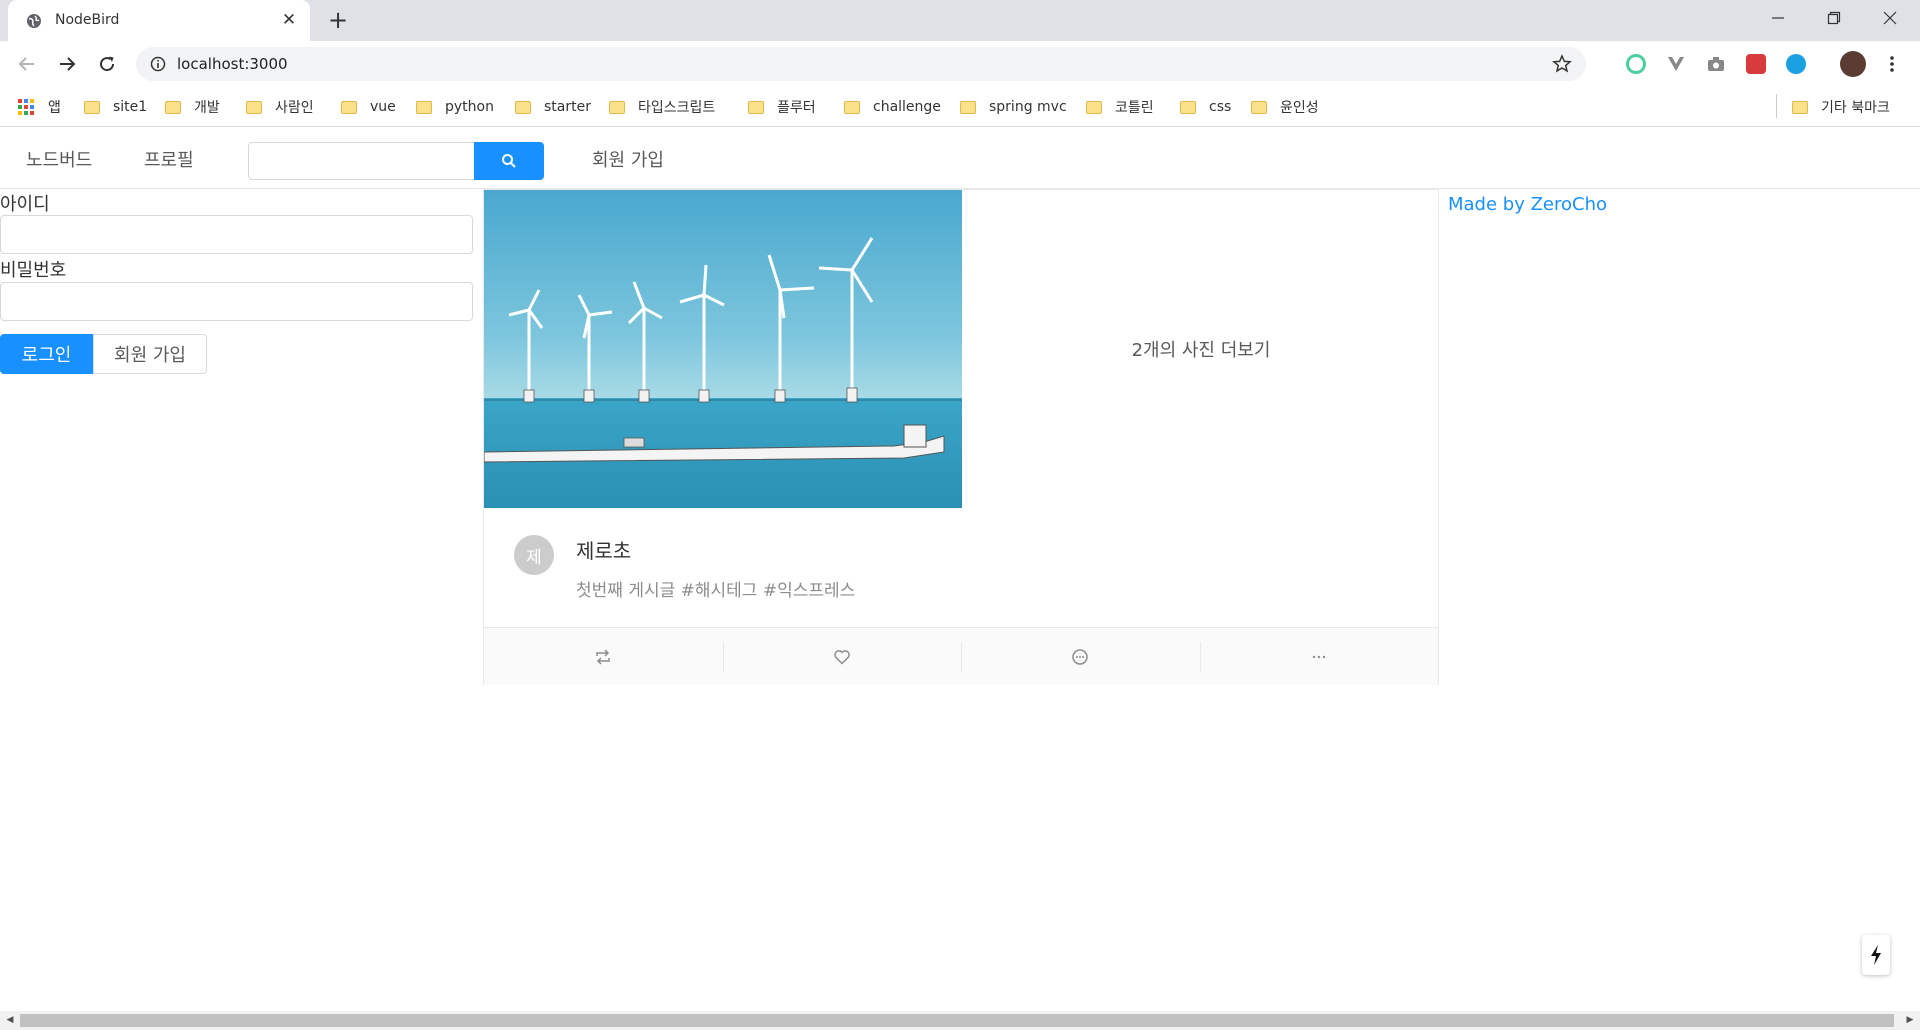  What do you see at coordinates (130, 107) in the screenshot?
I see `bookmark-label: site1` at bounding box center [130, 107].